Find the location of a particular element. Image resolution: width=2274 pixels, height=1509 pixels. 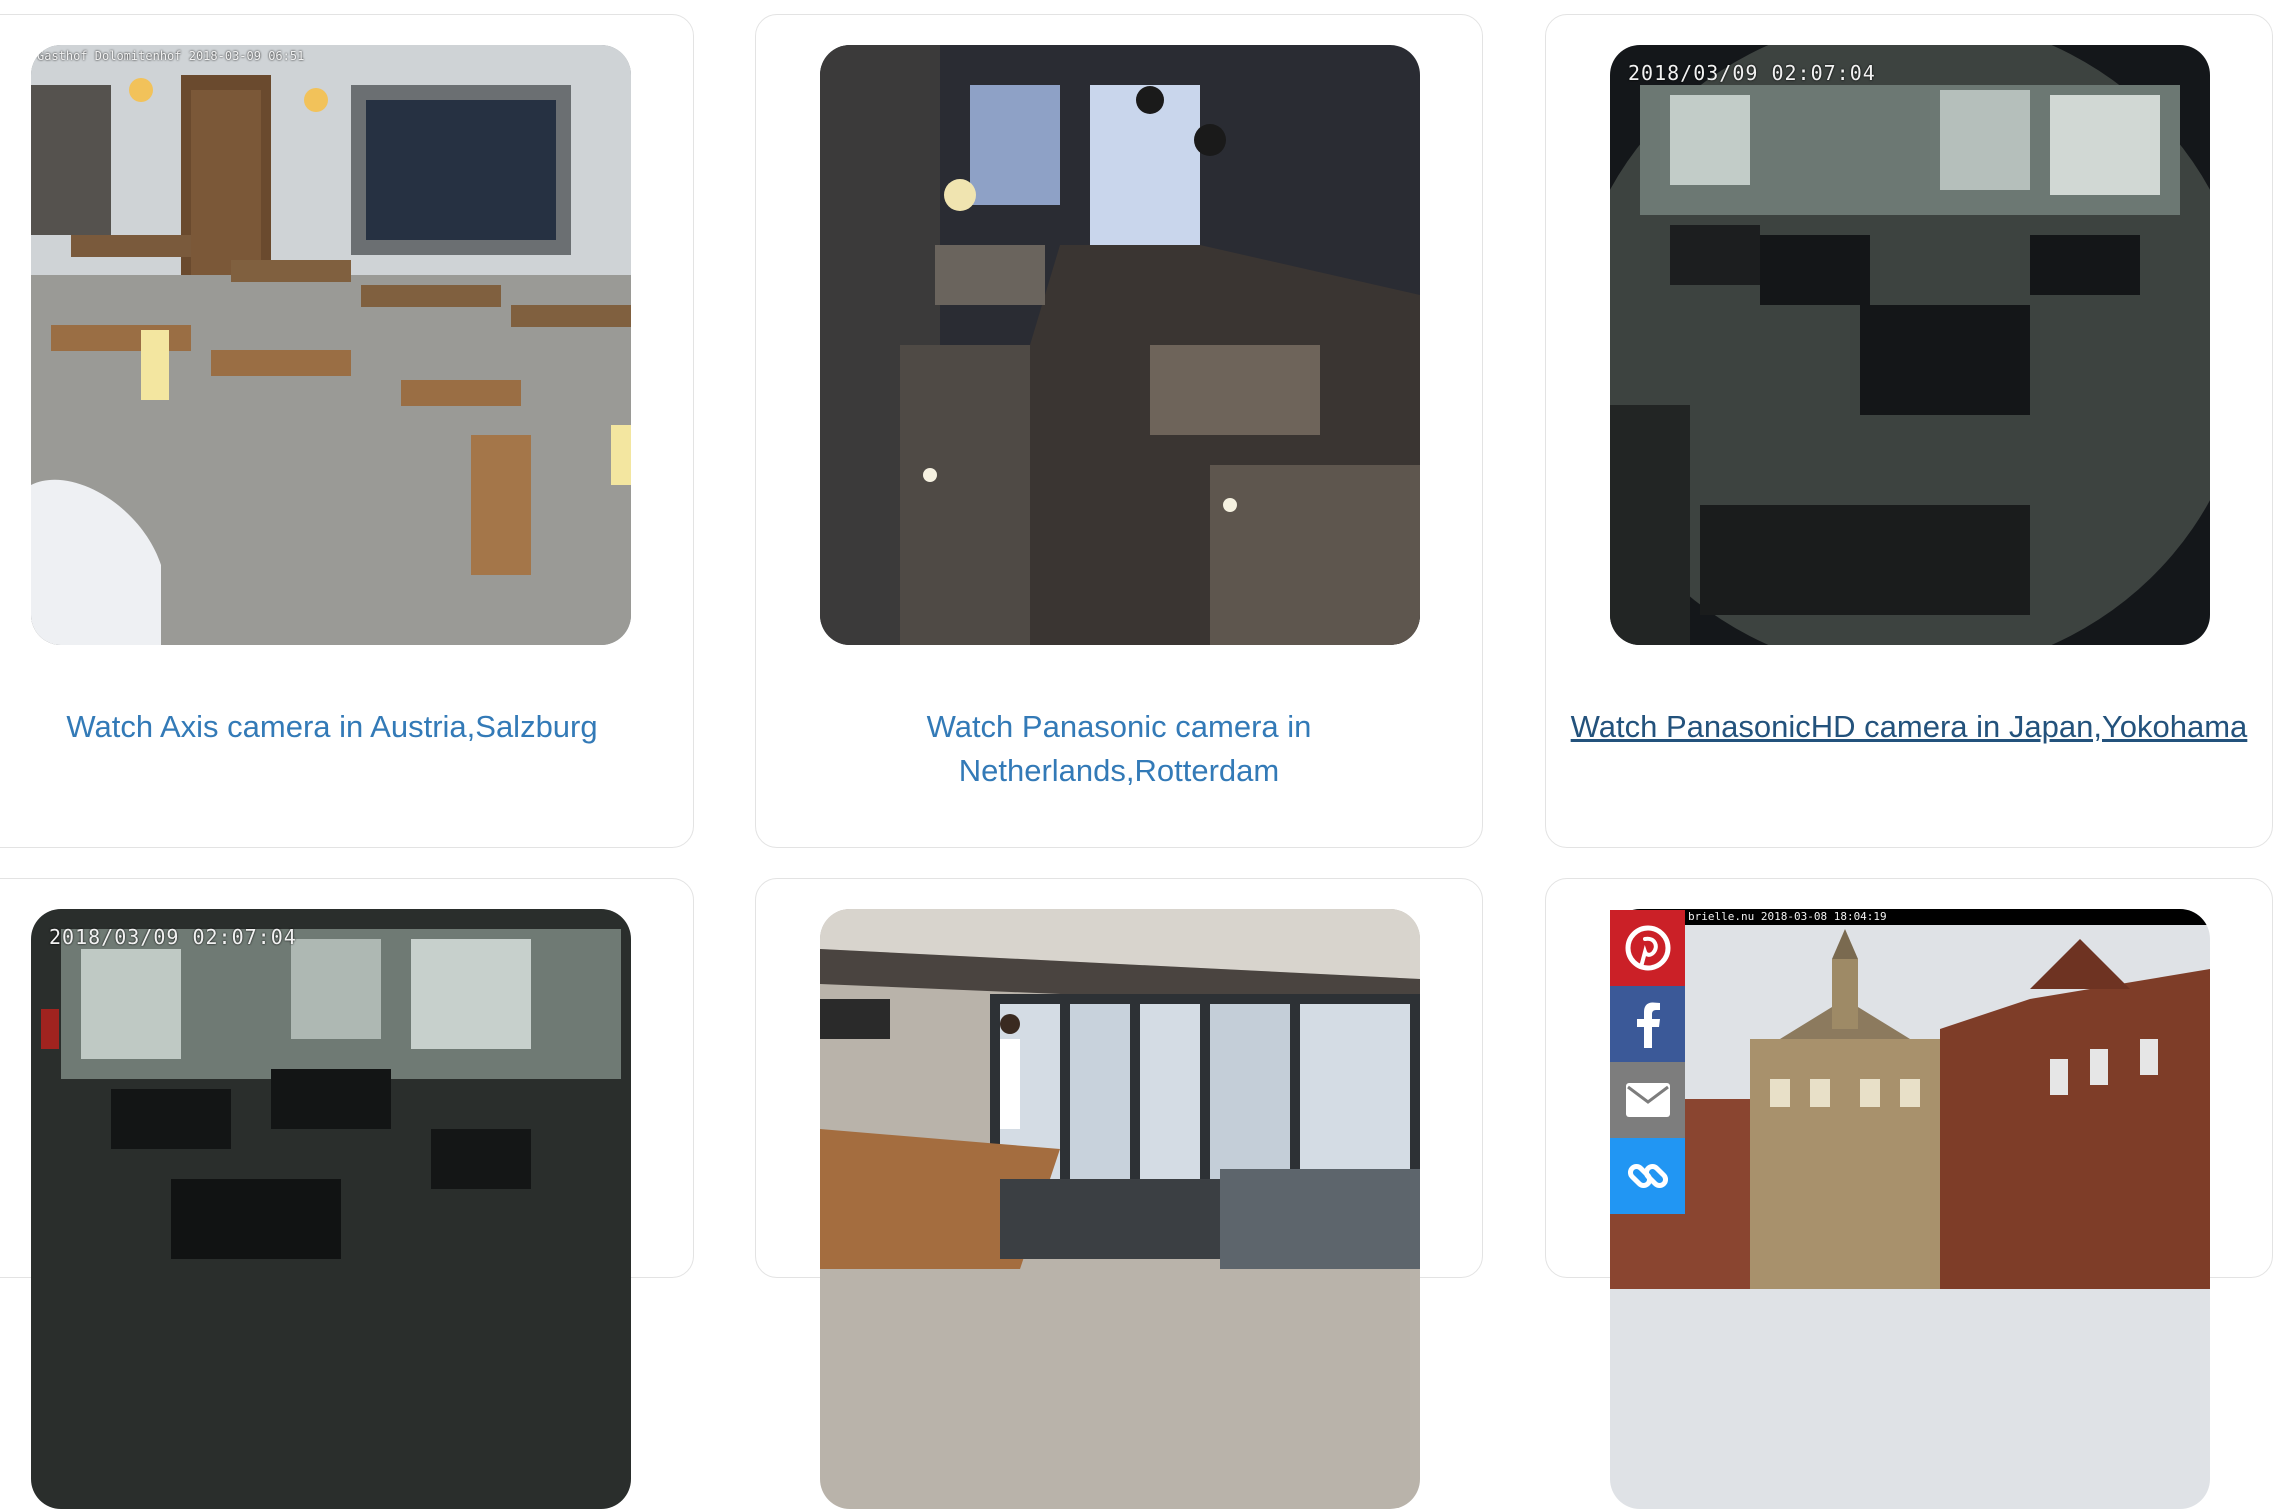

facebook-icon is located at coordinates (1648, 1025).